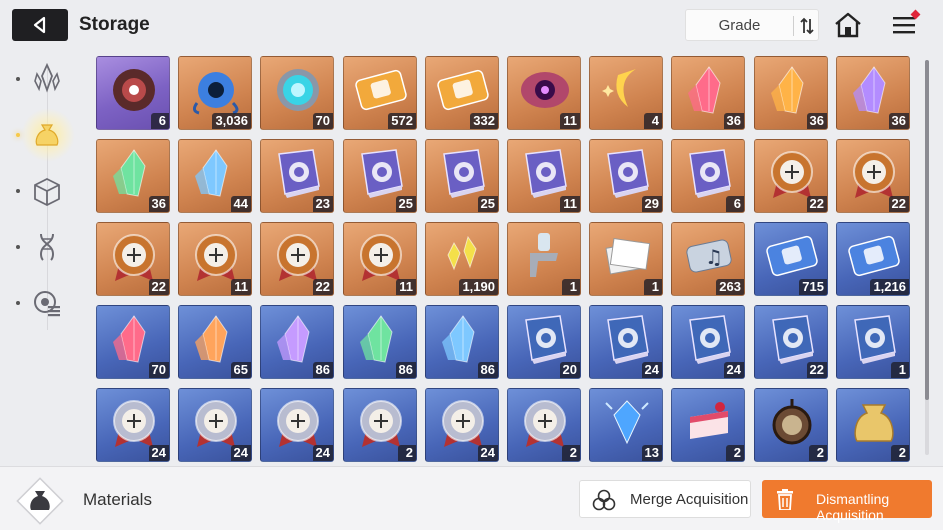 The width and height of the screenshot is (943, 530). What do you see at coordinates (847, 501) in the screenshot?
I see `dismantling-acquisition-button: Dismantling Acquisition` at bounding box center [847, 501].